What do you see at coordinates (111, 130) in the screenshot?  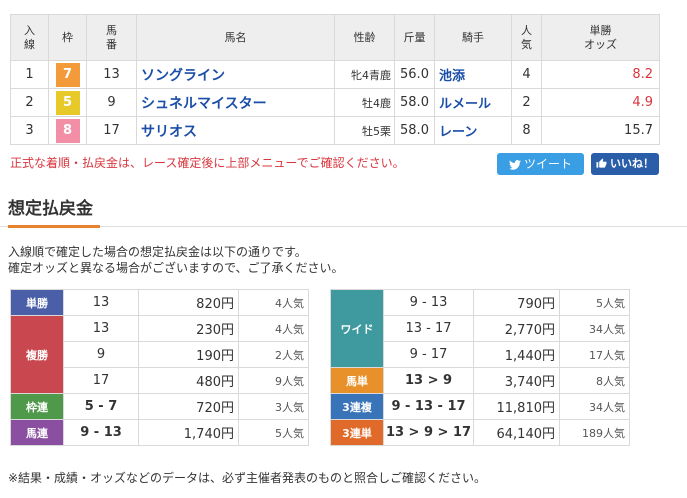 I see `horse-number-cell: 17` at bounding box center [111, 130].